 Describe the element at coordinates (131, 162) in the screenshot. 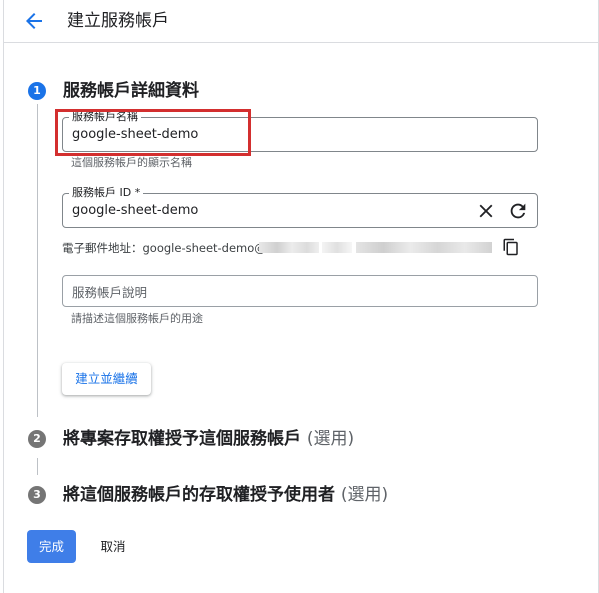

I see `service-account-name-hint: 這個服務帳戶的顯示名稱` at that location.